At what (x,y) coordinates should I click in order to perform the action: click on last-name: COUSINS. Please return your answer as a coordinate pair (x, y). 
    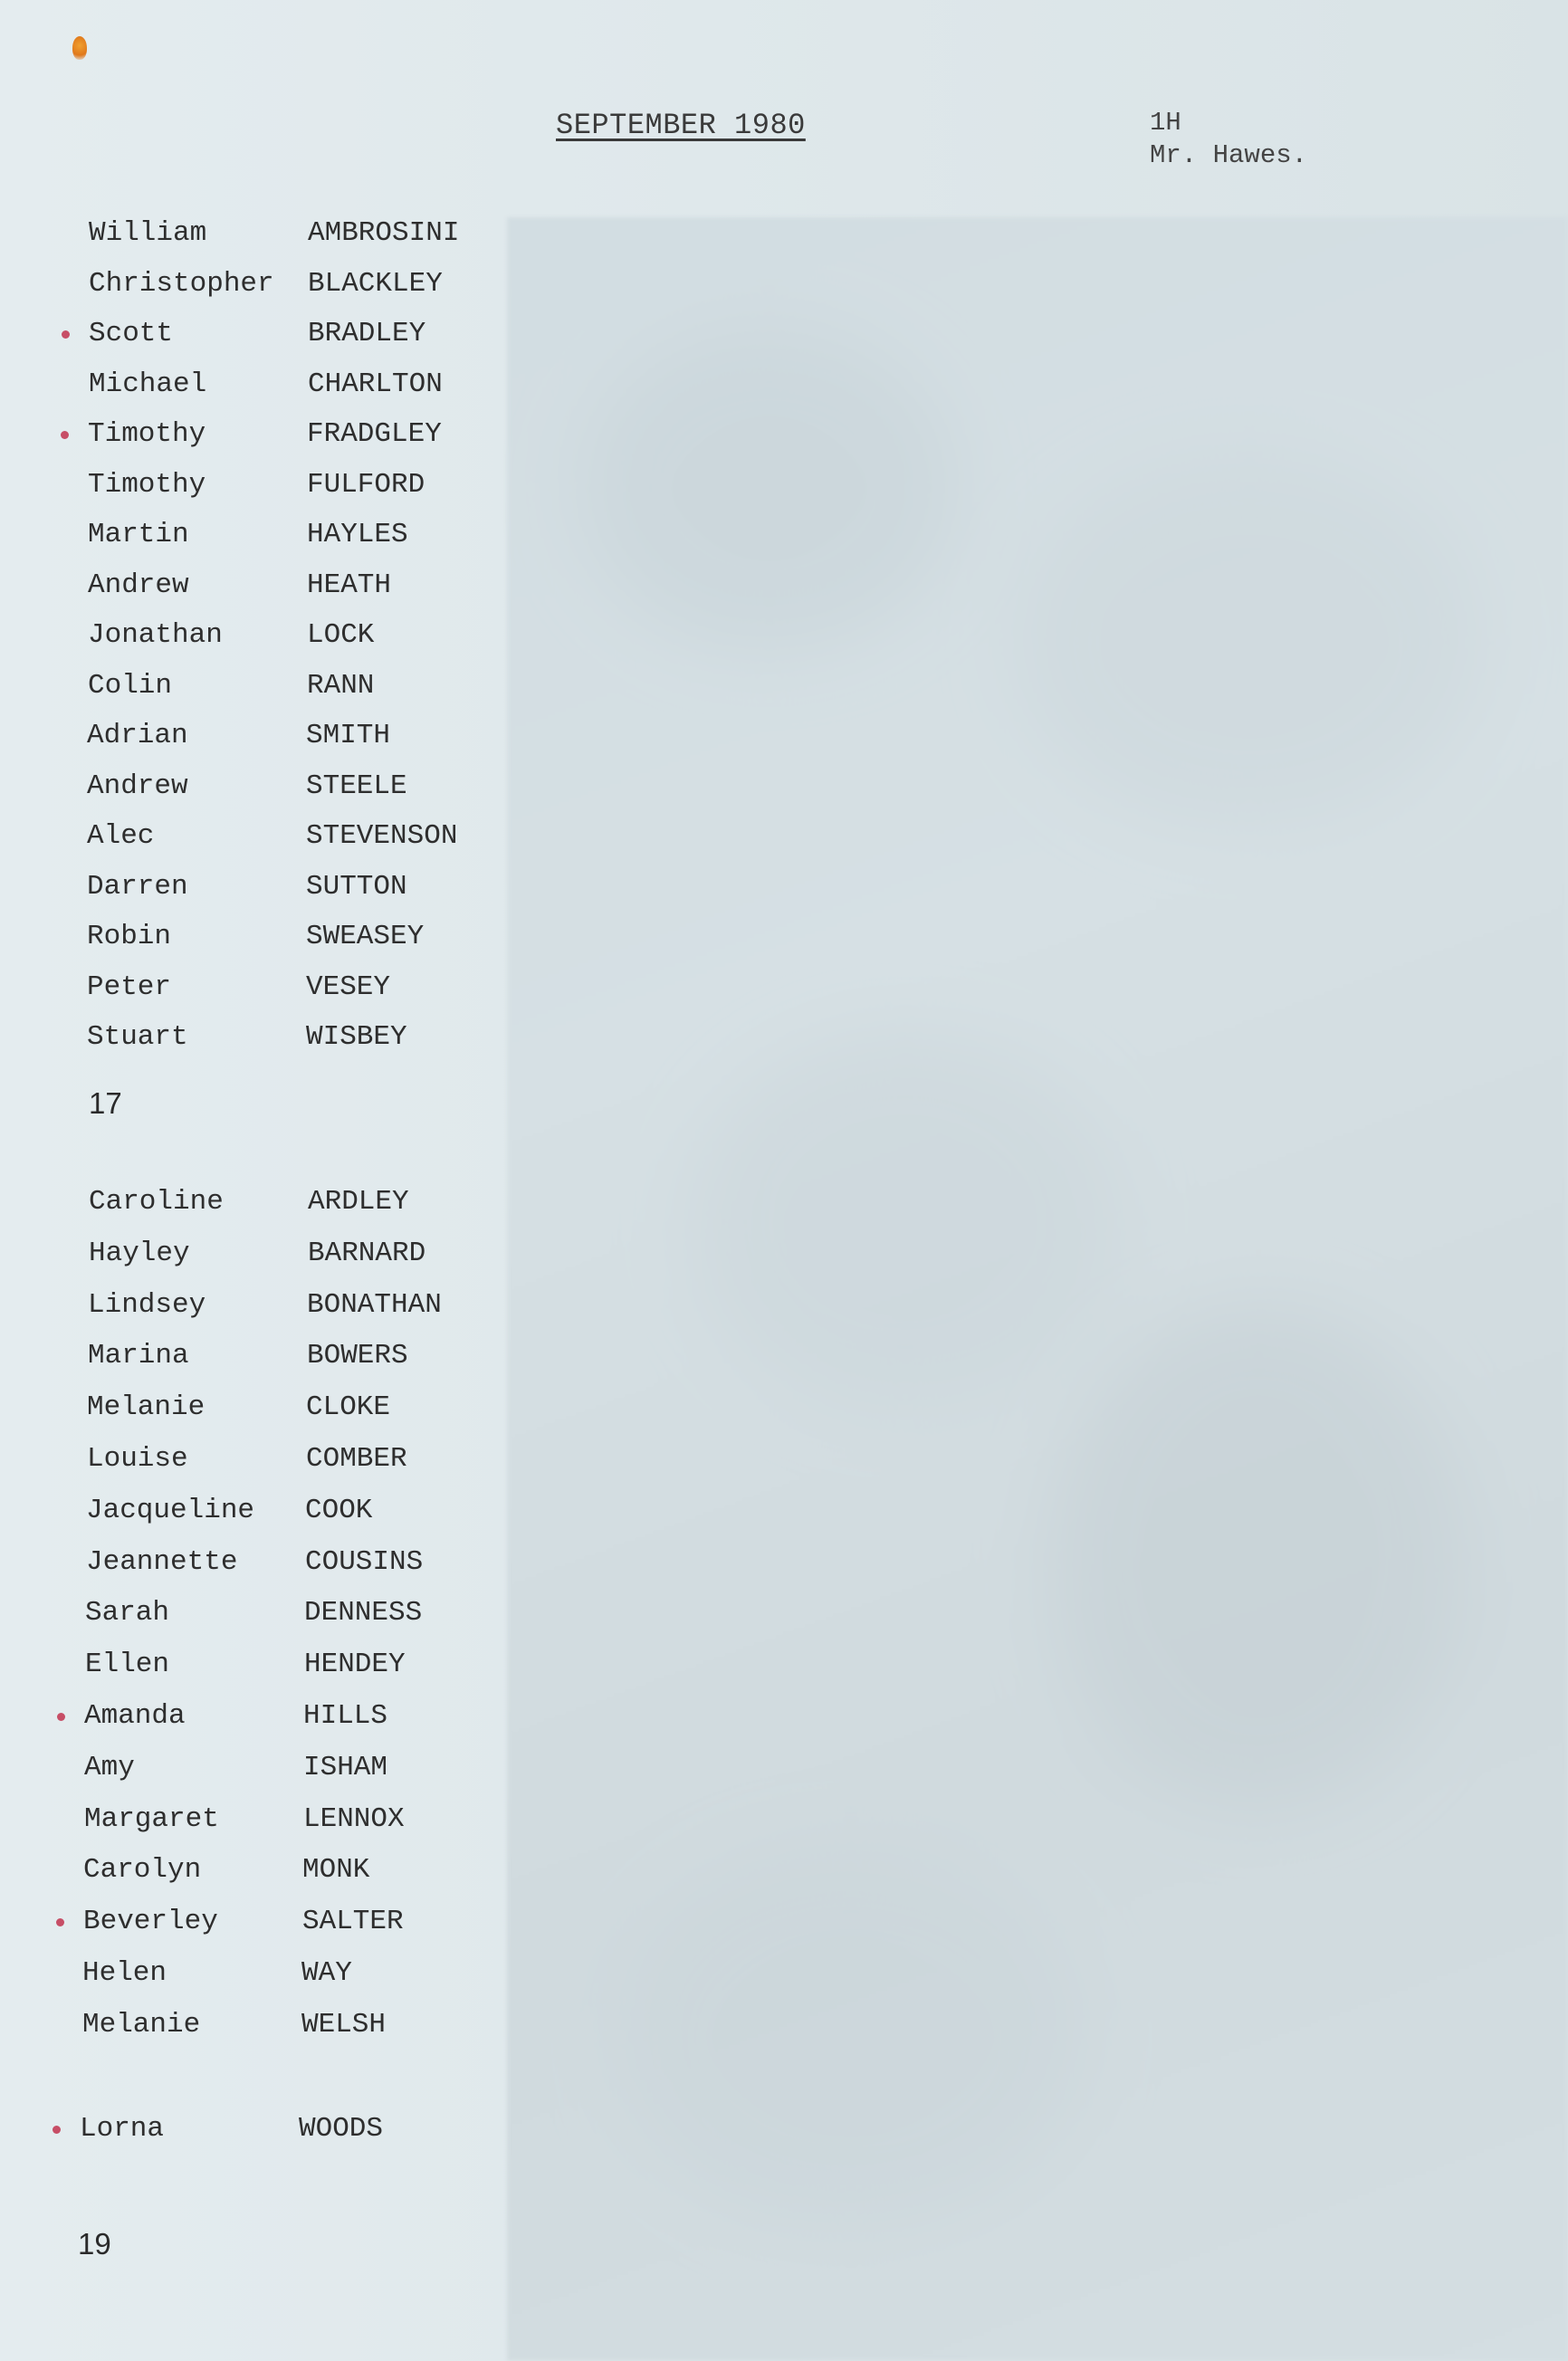
    Looking at the image, I should click on (364, 1561).